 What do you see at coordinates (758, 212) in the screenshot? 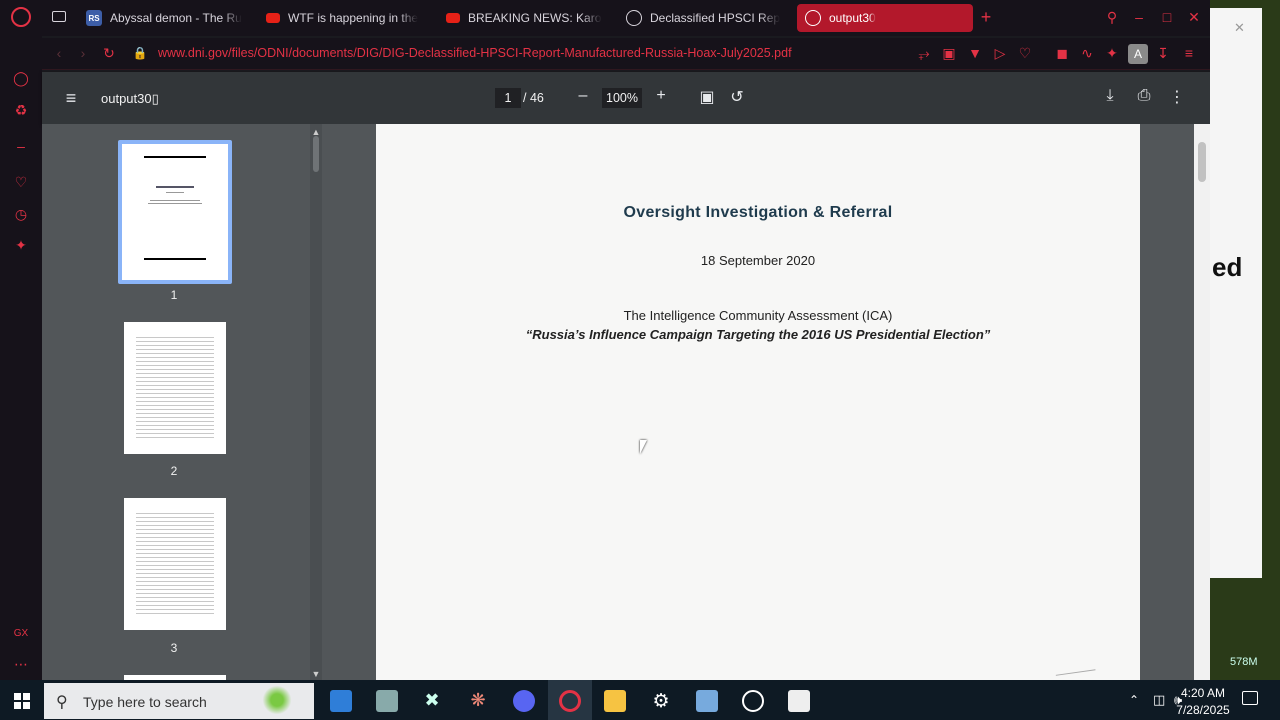
I see `document-heading: Oversight Investigation & Referral` at bounding box center [758, 212].